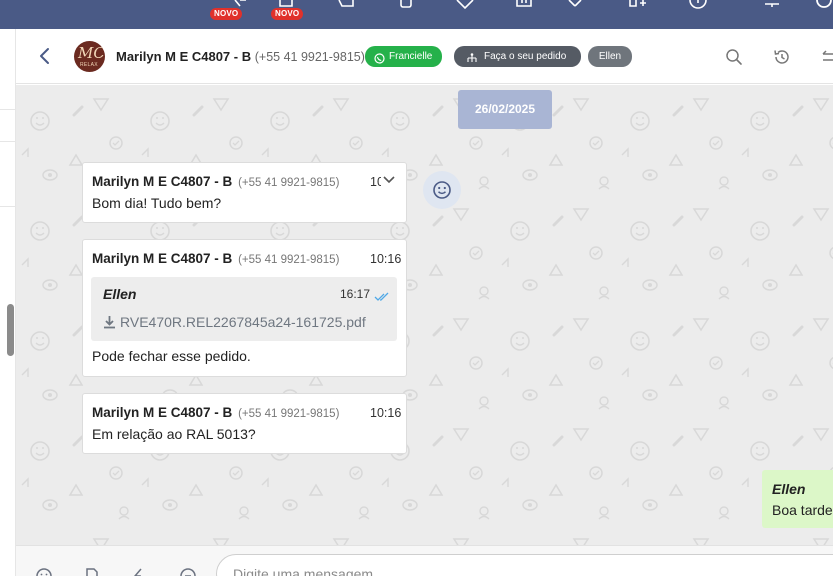 The image size is (833, 576). Describe the element at coordinates (827, 57) in the screenshot. I see `transfer-icon` at that location.